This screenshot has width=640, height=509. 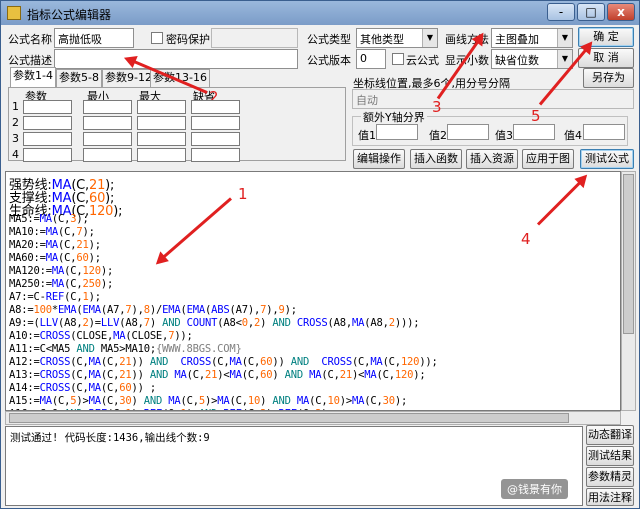 What do you see at coordinates (157, 38) in the screenshot?
I see `password-checkbox` at bounding box center [157, 38].